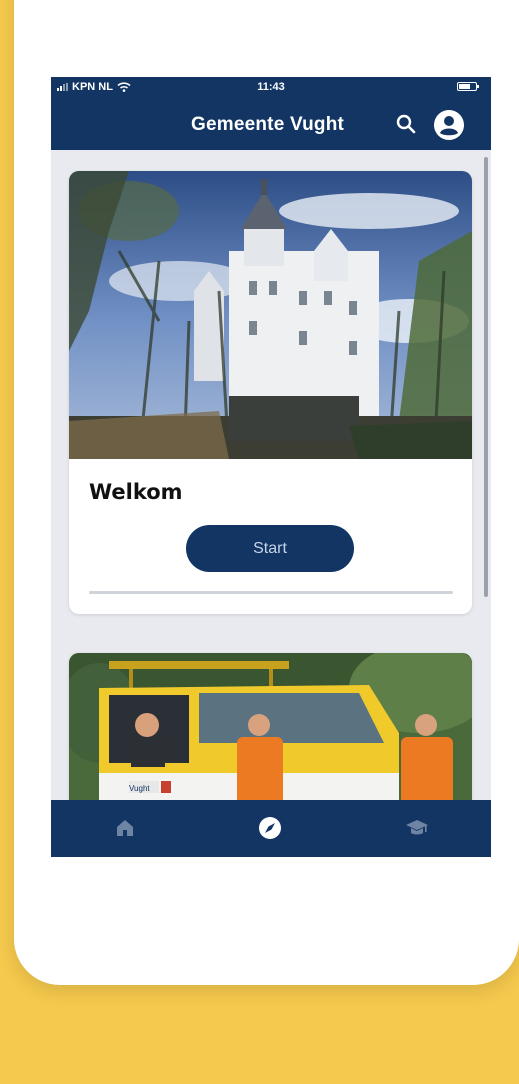  I want to click on card-title: Welkom, so click(136, 492).